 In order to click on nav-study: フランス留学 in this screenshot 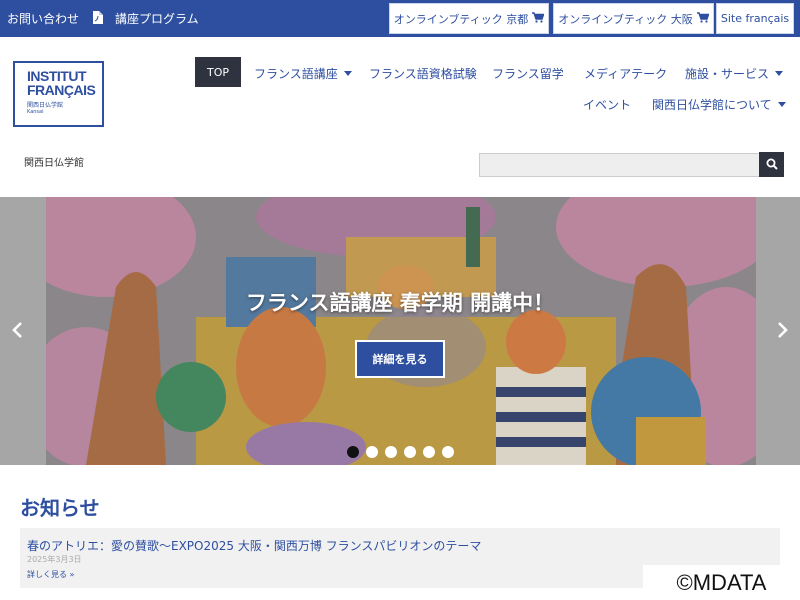, I will do `click(528, 73)`.